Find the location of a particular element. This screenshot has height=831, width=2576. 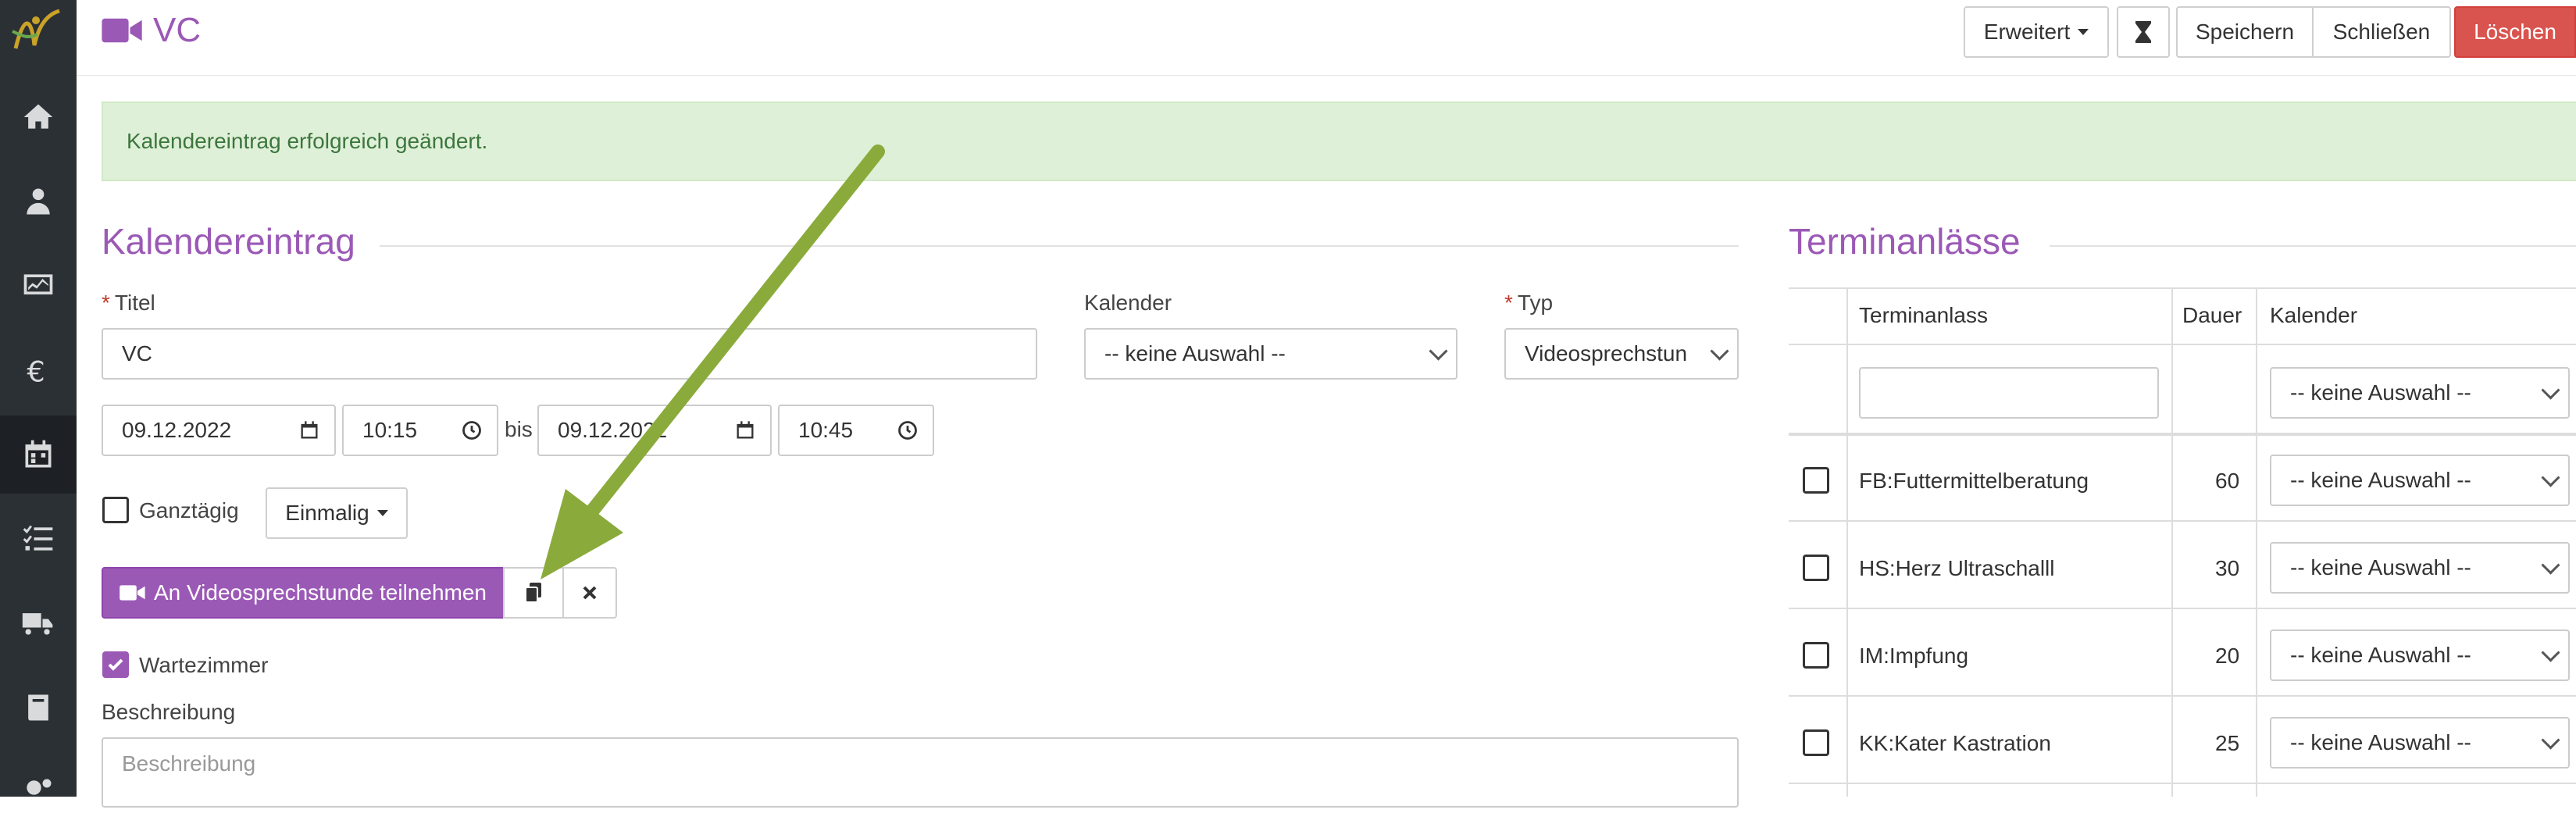

title-label: * Titel is located at coordinates (128, 303).